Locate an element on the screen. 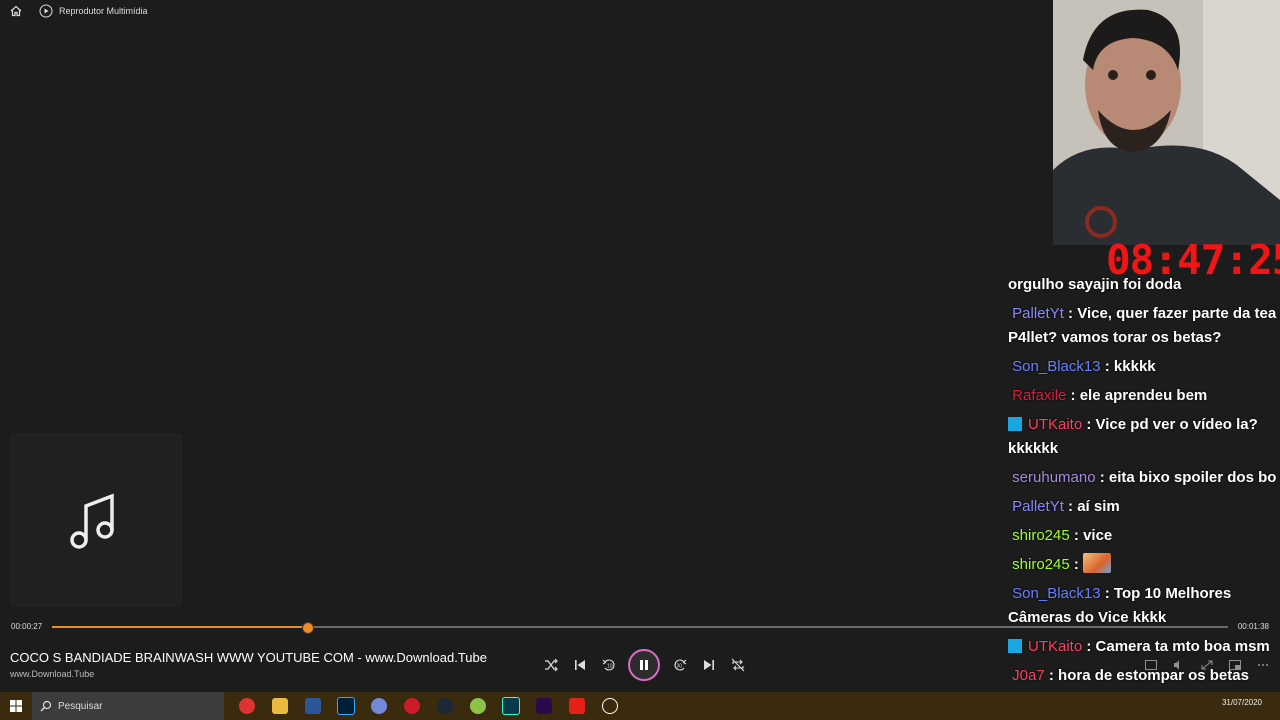 Image resolution: width=1280 pixels, height=720 pixels. streamer-webcam-image is located at coordinates (1166, 122).